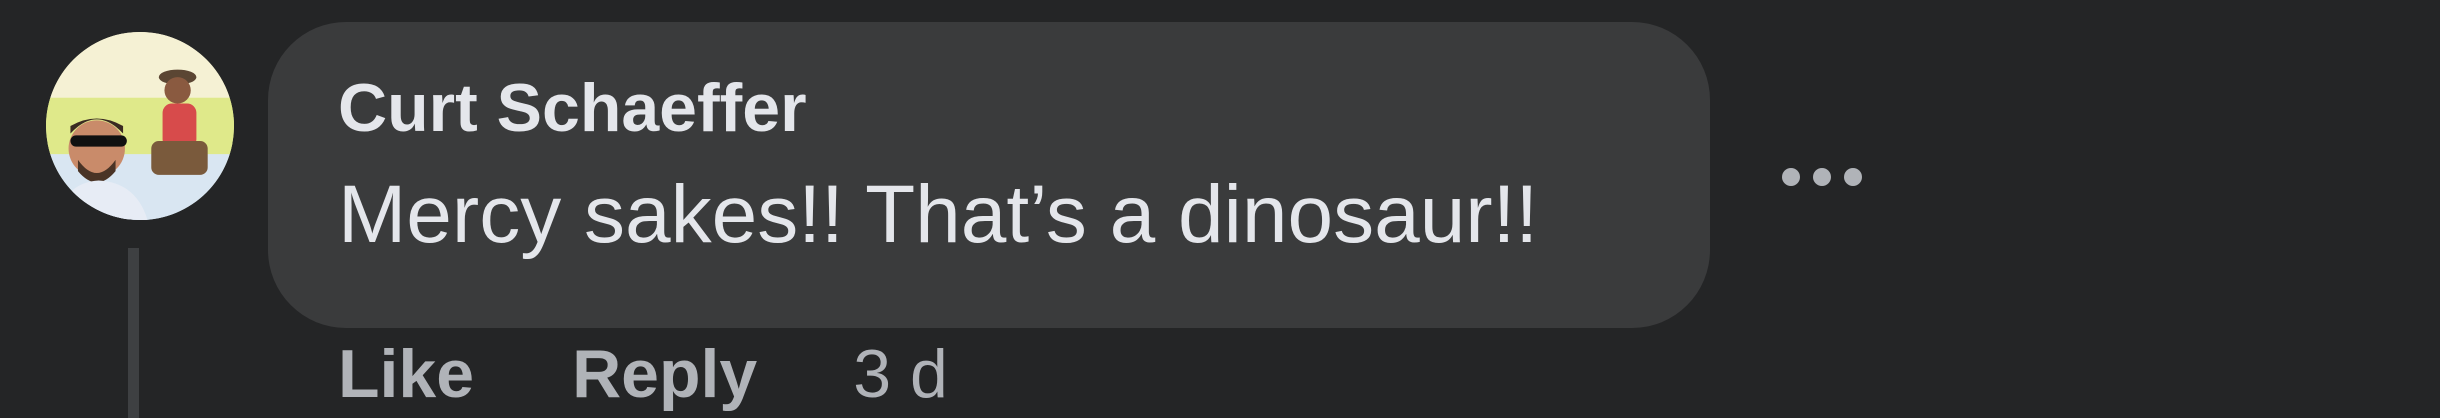 This screenshot has width=2440, height=418. I want to click on like-button: Like, so click(406, 374).